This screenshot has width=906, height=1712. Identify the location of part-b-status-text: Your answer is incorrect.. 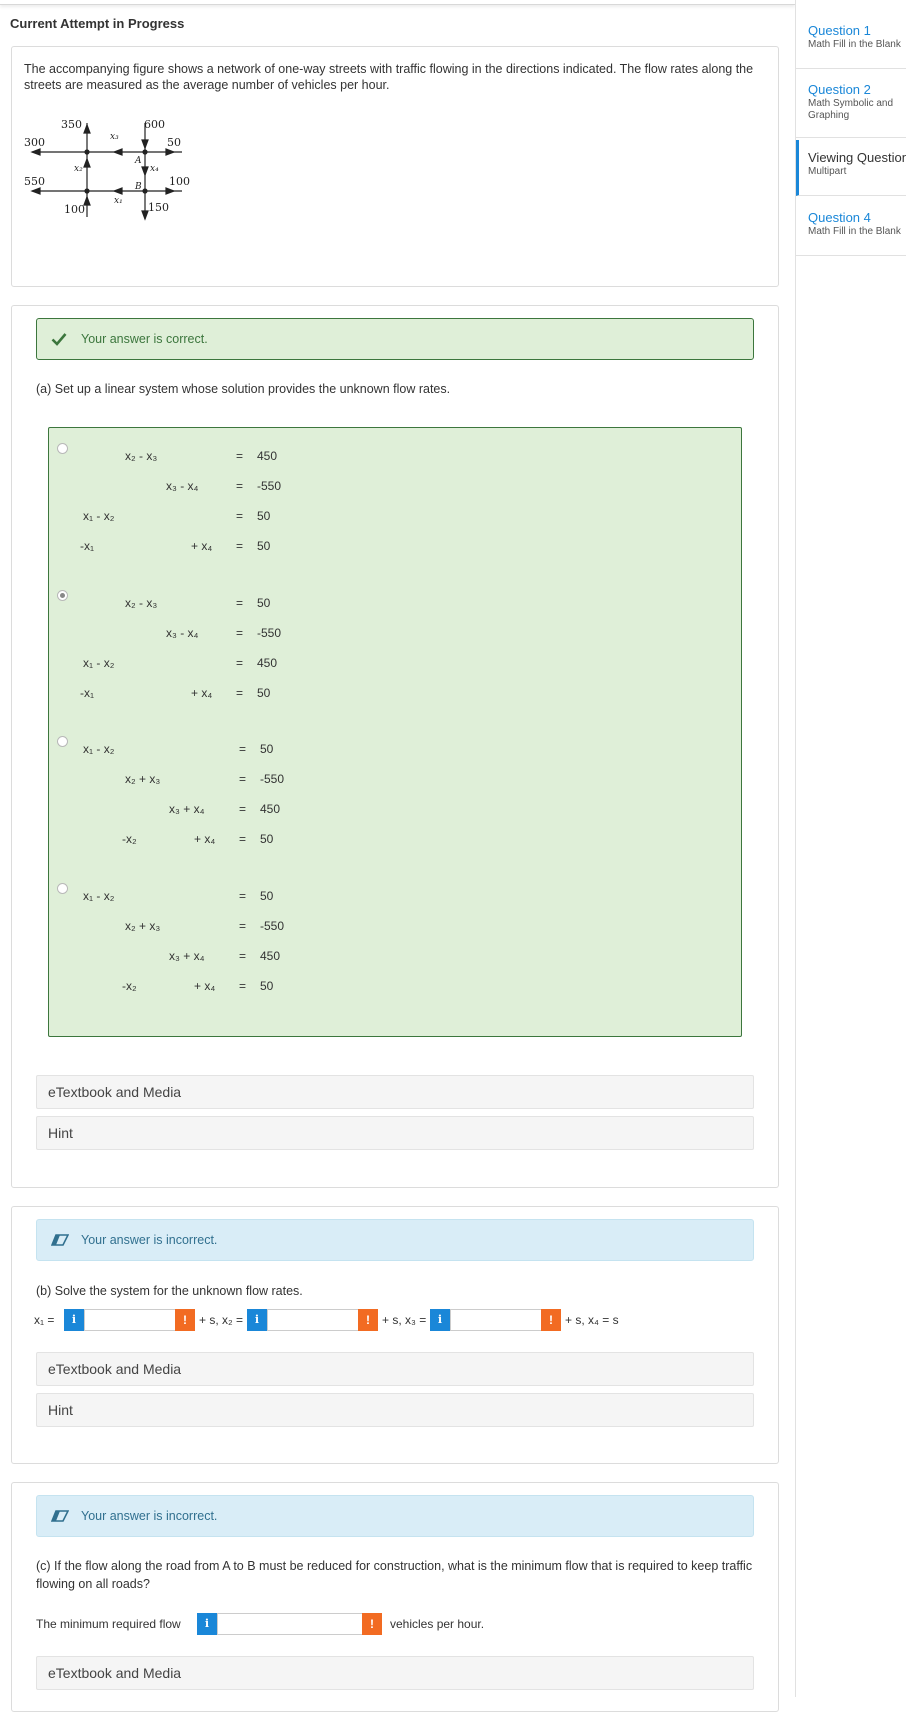
(149, 1240).